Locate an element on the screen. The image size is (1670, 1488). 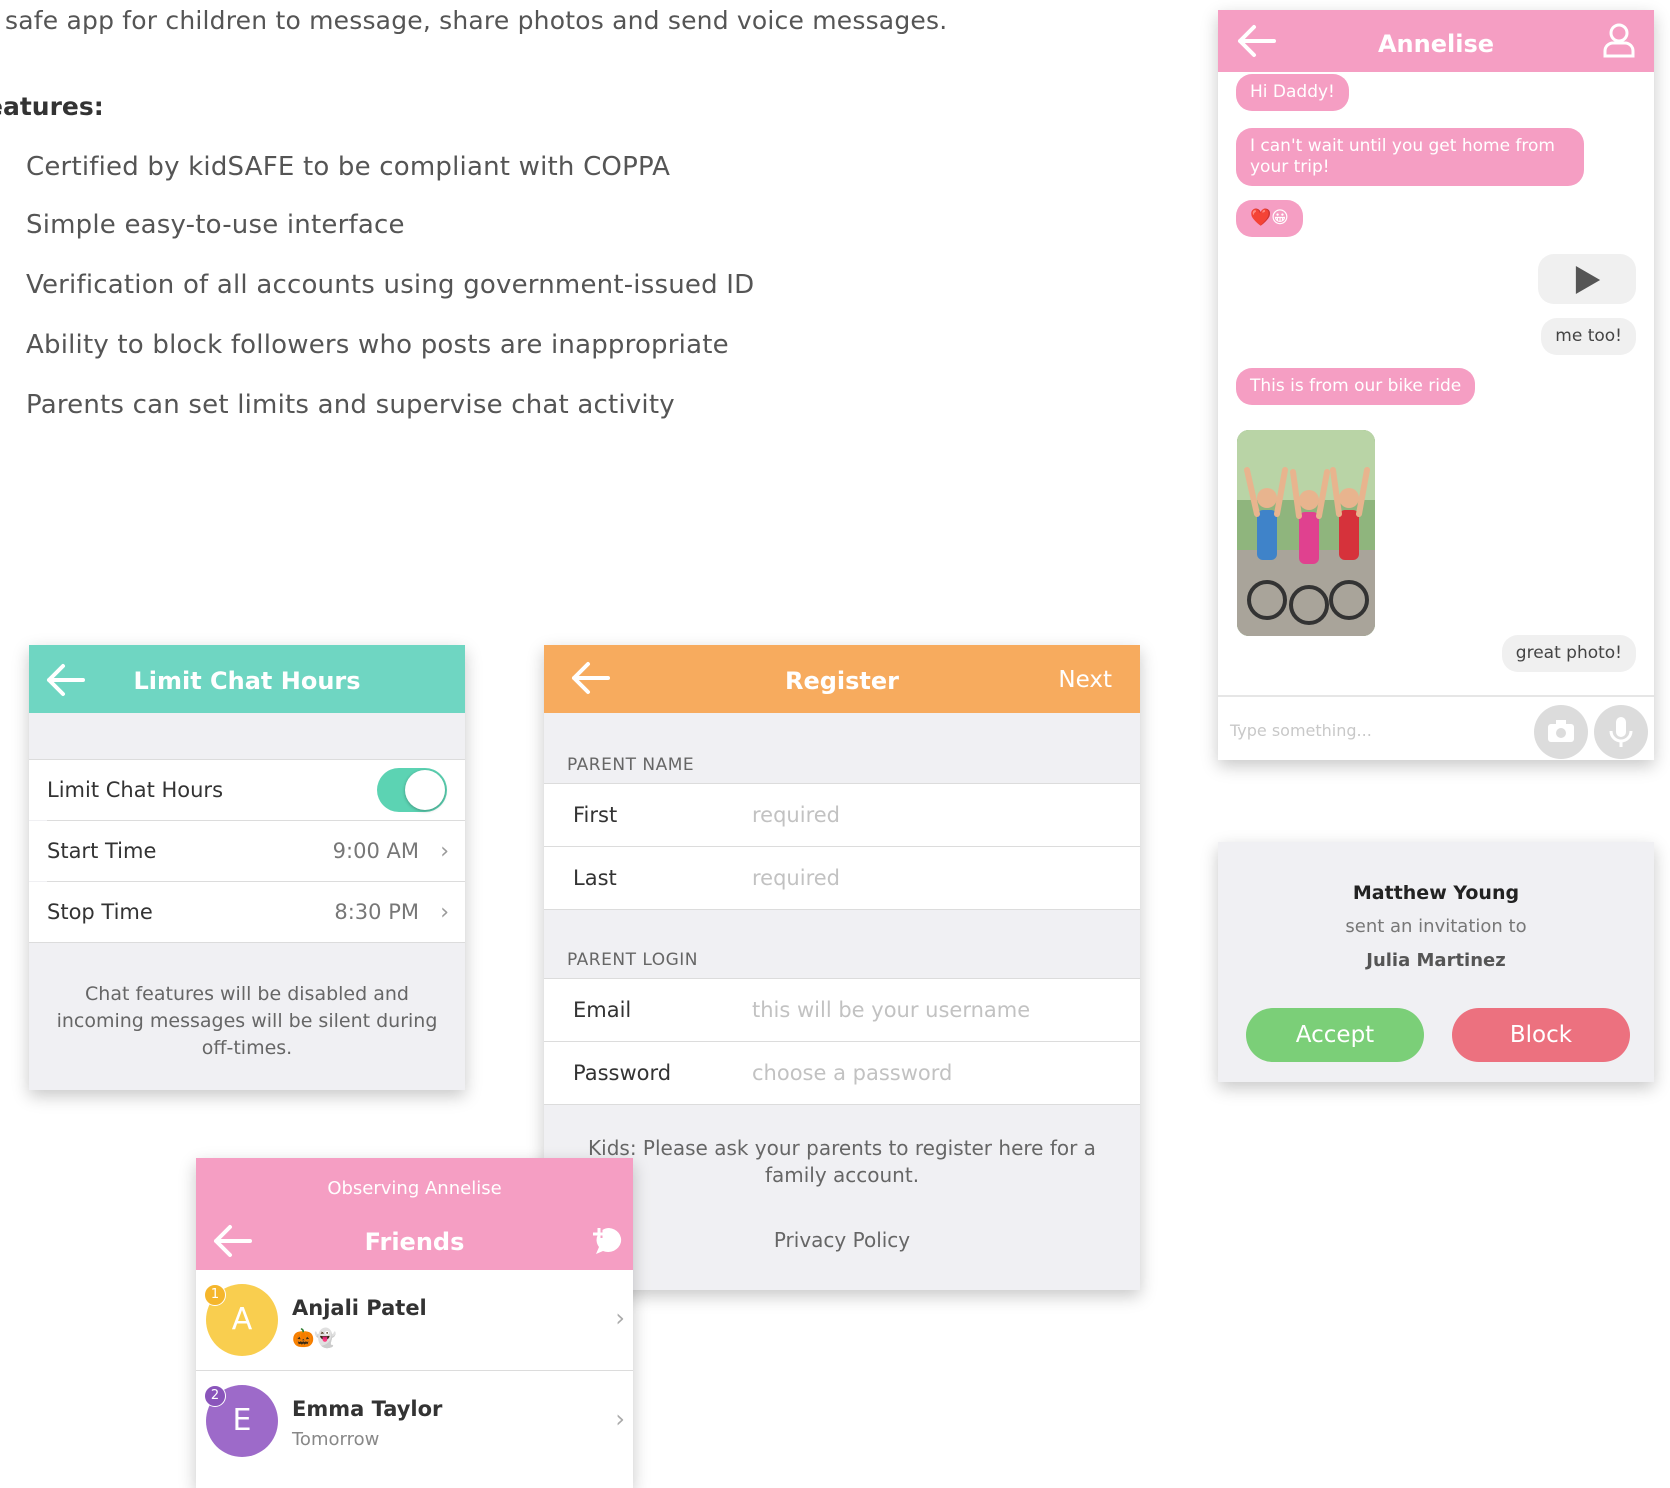
last-name-input: required is located at coordinates (796, 878).